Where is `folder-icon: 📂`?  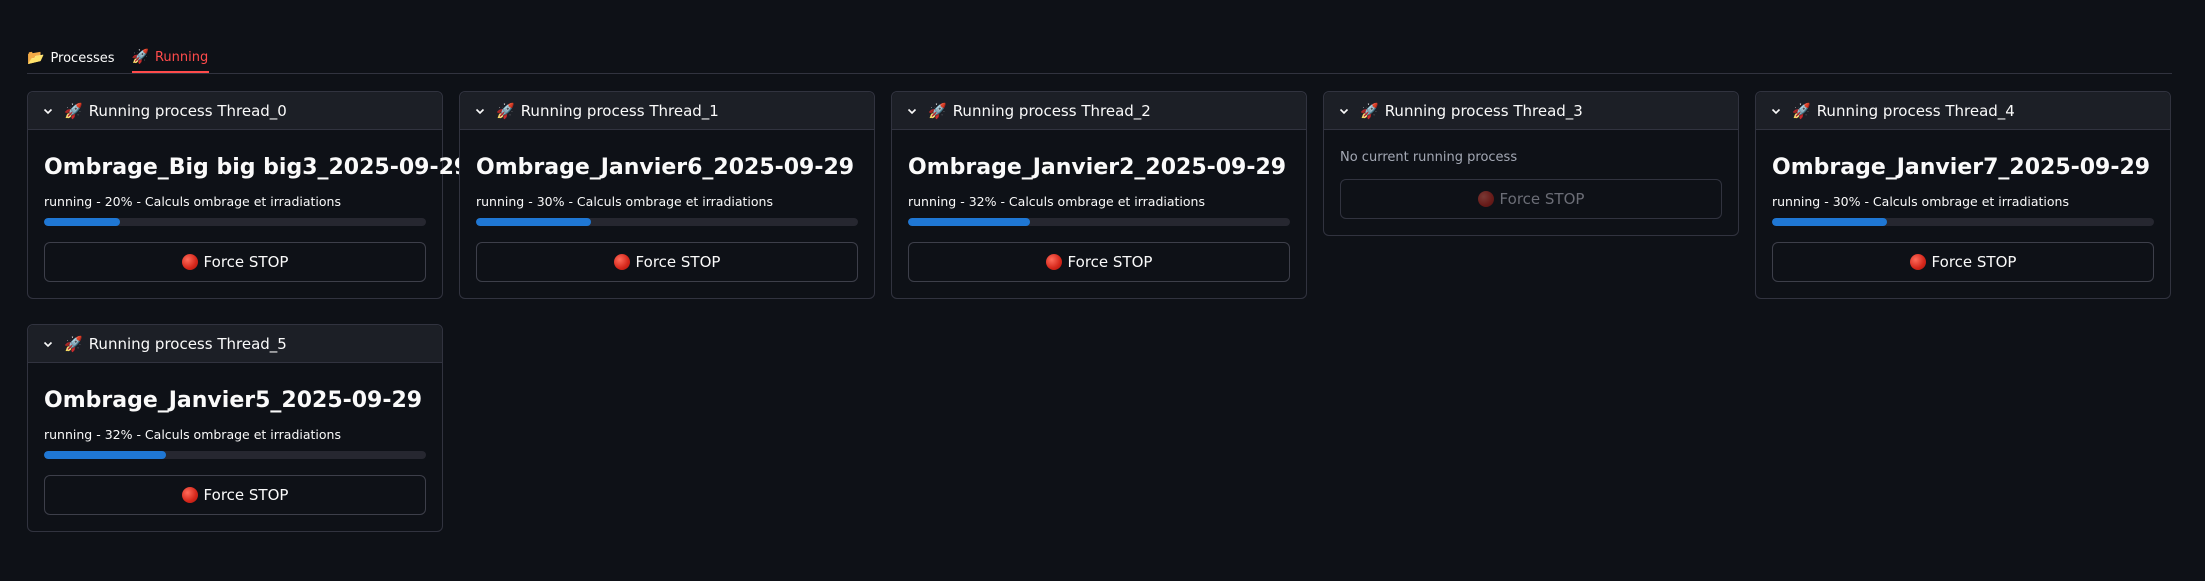 folder-icon: 📂 is located at coordinates (36, 58).